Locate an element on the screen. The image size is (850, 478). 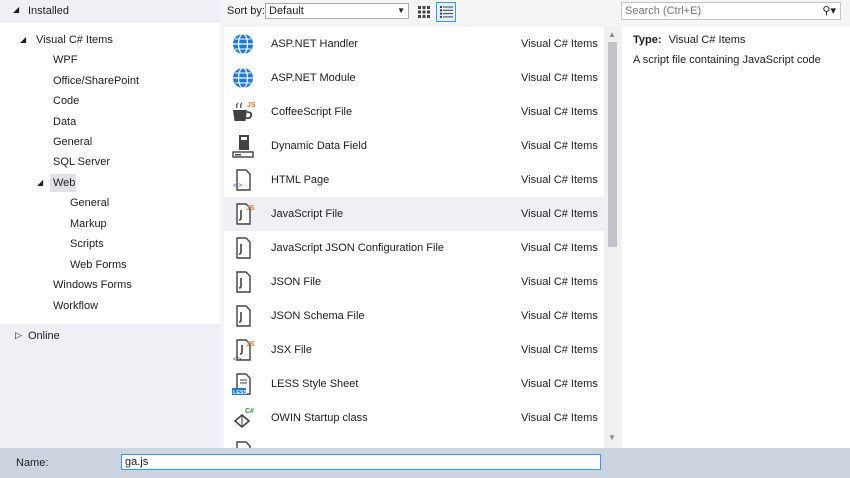
tree-item-web-general: General is located at coordinates (89, 203).